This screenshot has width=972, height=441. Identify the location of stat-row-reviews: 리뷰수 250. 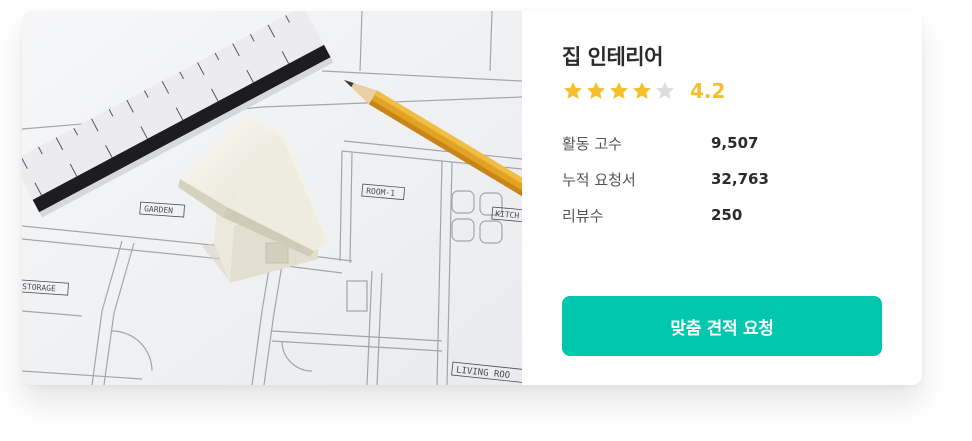
(722, 215).